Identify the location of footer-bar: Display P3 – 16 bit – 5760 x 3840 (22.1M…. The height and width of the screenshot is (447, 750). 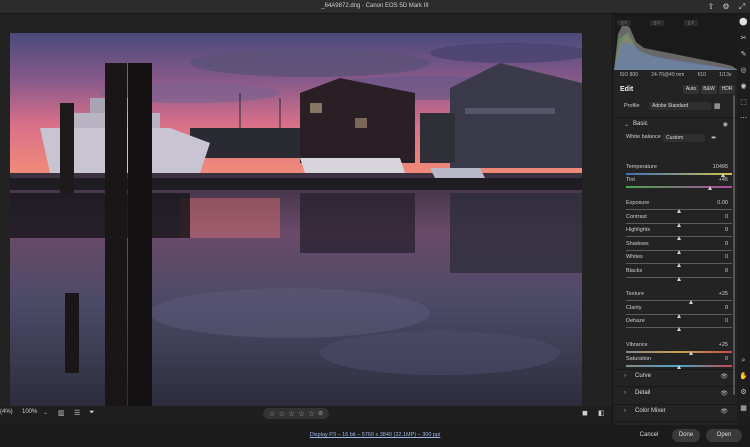
(375, 436).